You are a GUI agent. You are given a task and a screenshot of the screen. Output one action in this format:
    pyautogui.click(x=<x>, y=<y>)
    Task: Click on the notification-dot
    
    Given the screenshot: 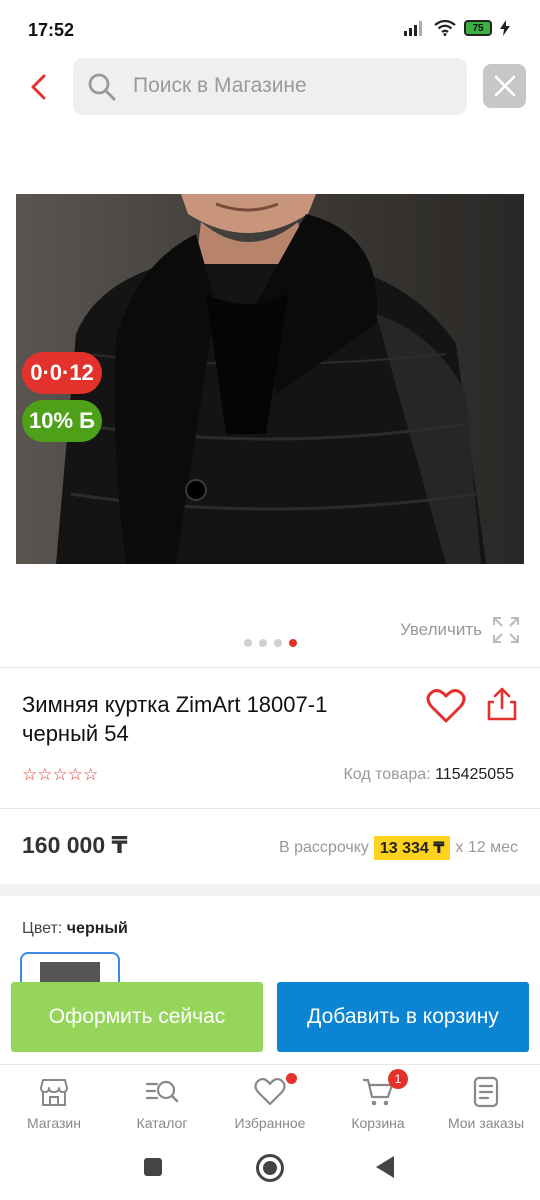 What is the action you would take?
    pyautogui.click(x=291, y=1078)
    